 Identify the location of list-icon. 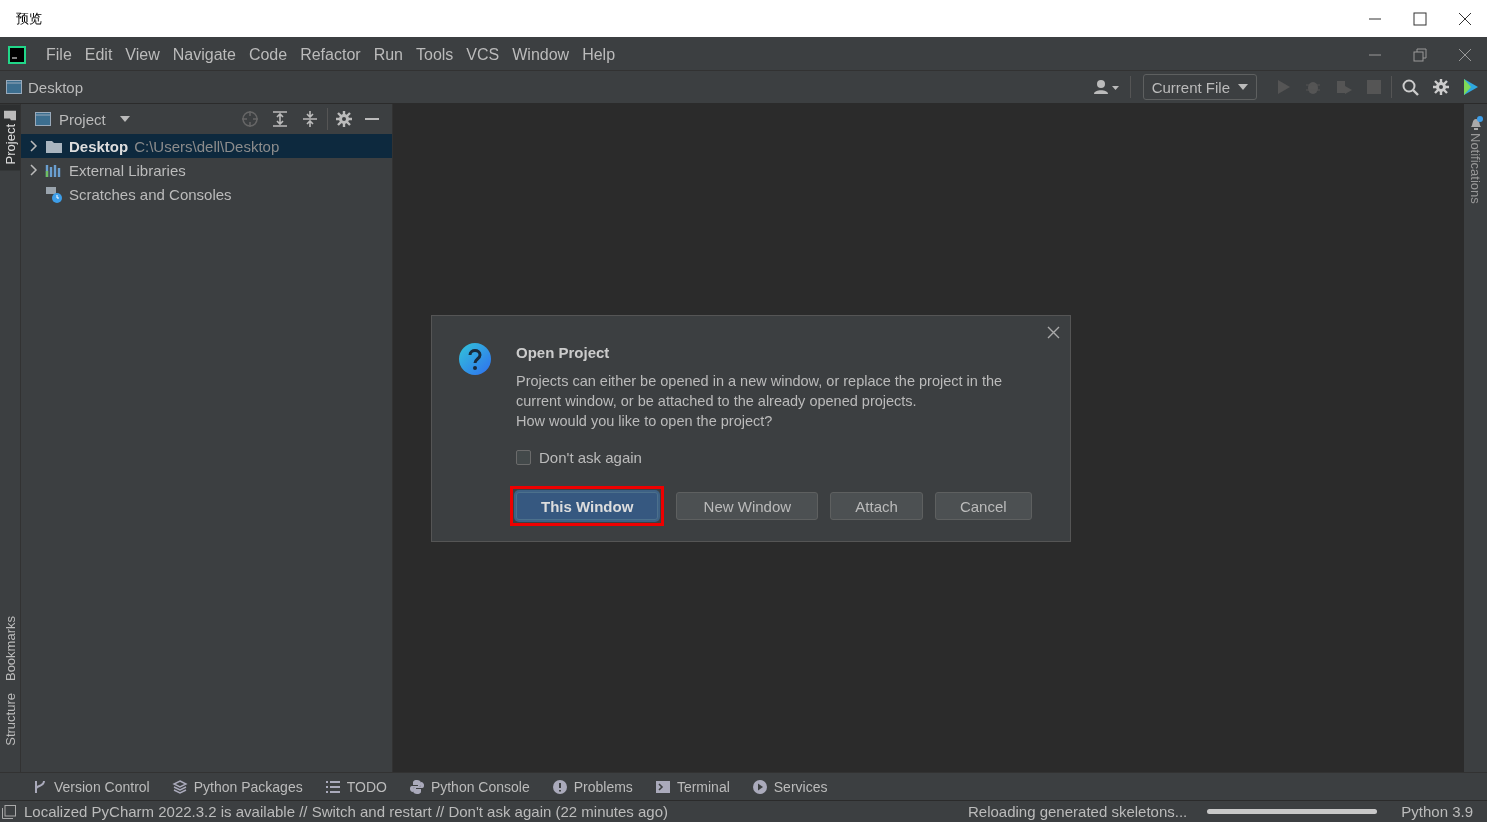
(332, 786).